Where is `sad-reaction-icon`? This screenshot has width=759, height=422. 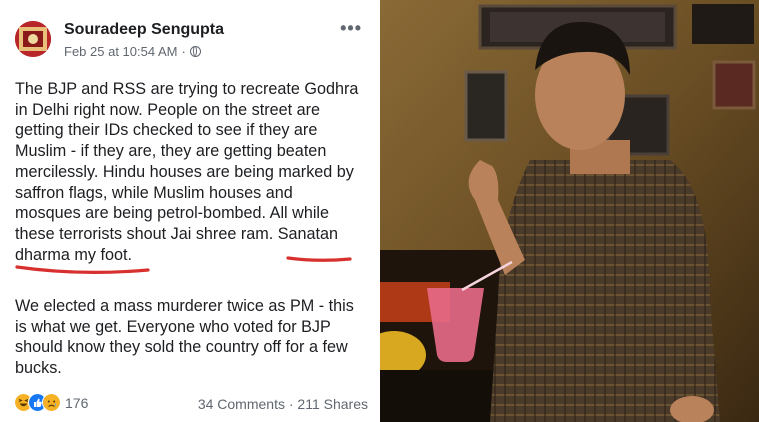 sad-reaction-icon is located at coordinates (51, 402).